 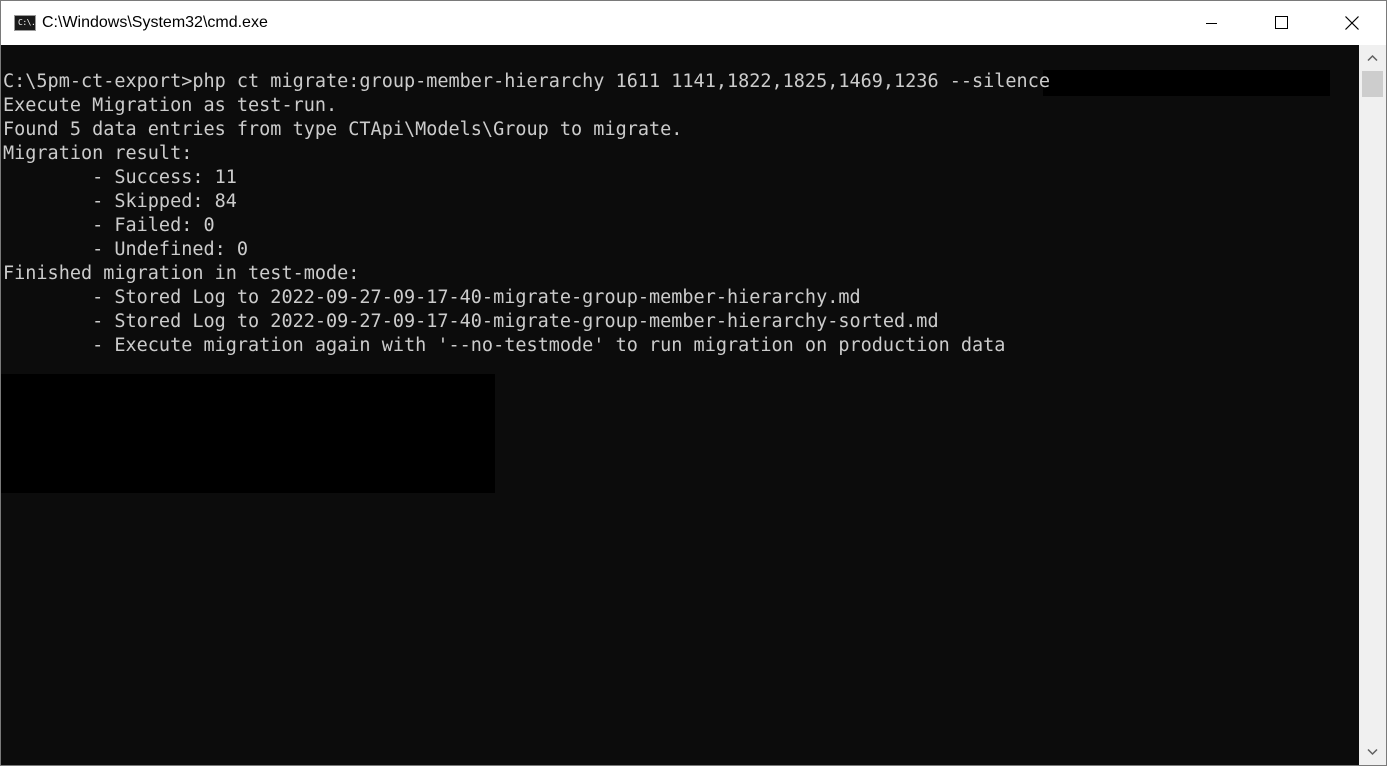 I want to click on window-title: C:\Windows\System32\cmd.exe, so click(x=155, y=22).